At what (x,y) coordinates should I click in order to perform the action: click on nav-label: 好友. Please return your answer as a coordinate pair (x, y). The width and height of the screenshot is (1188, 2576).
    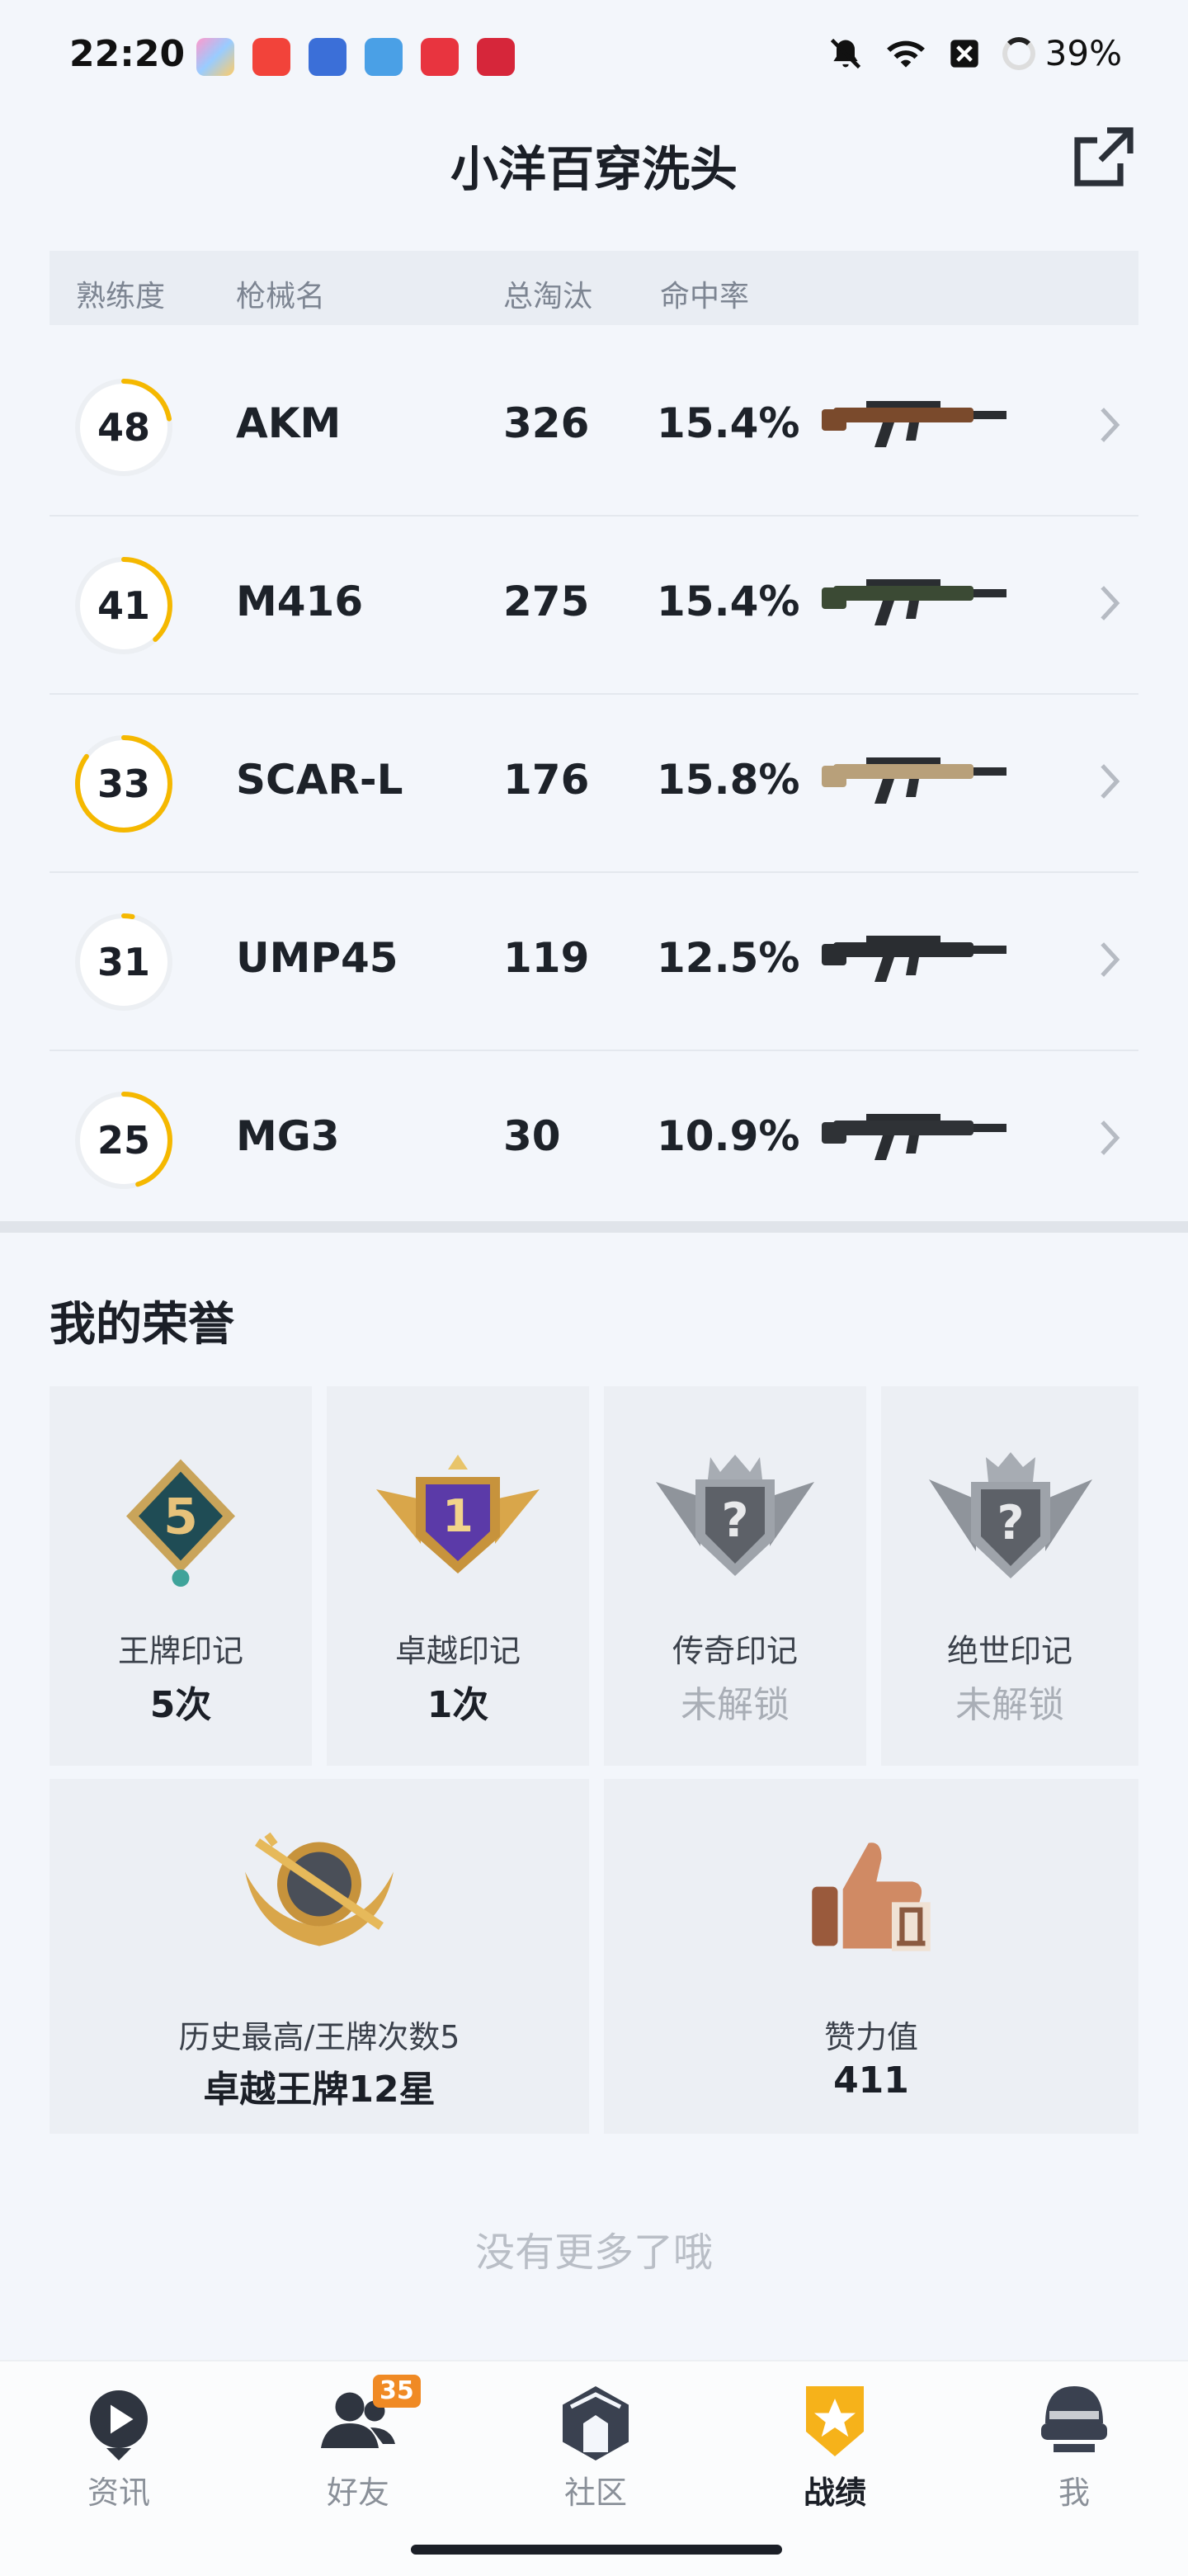
    Looking at the image, I should click on (357, 2493).